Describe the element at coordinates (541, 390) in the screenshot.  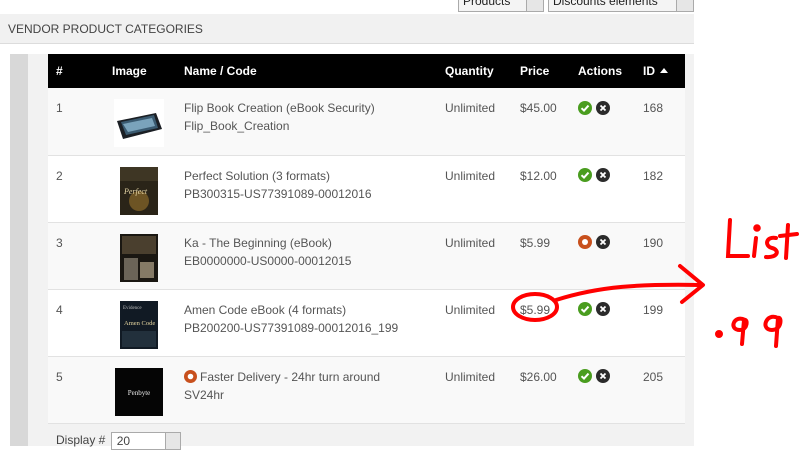
I see `row-price: $26.00` at that location.